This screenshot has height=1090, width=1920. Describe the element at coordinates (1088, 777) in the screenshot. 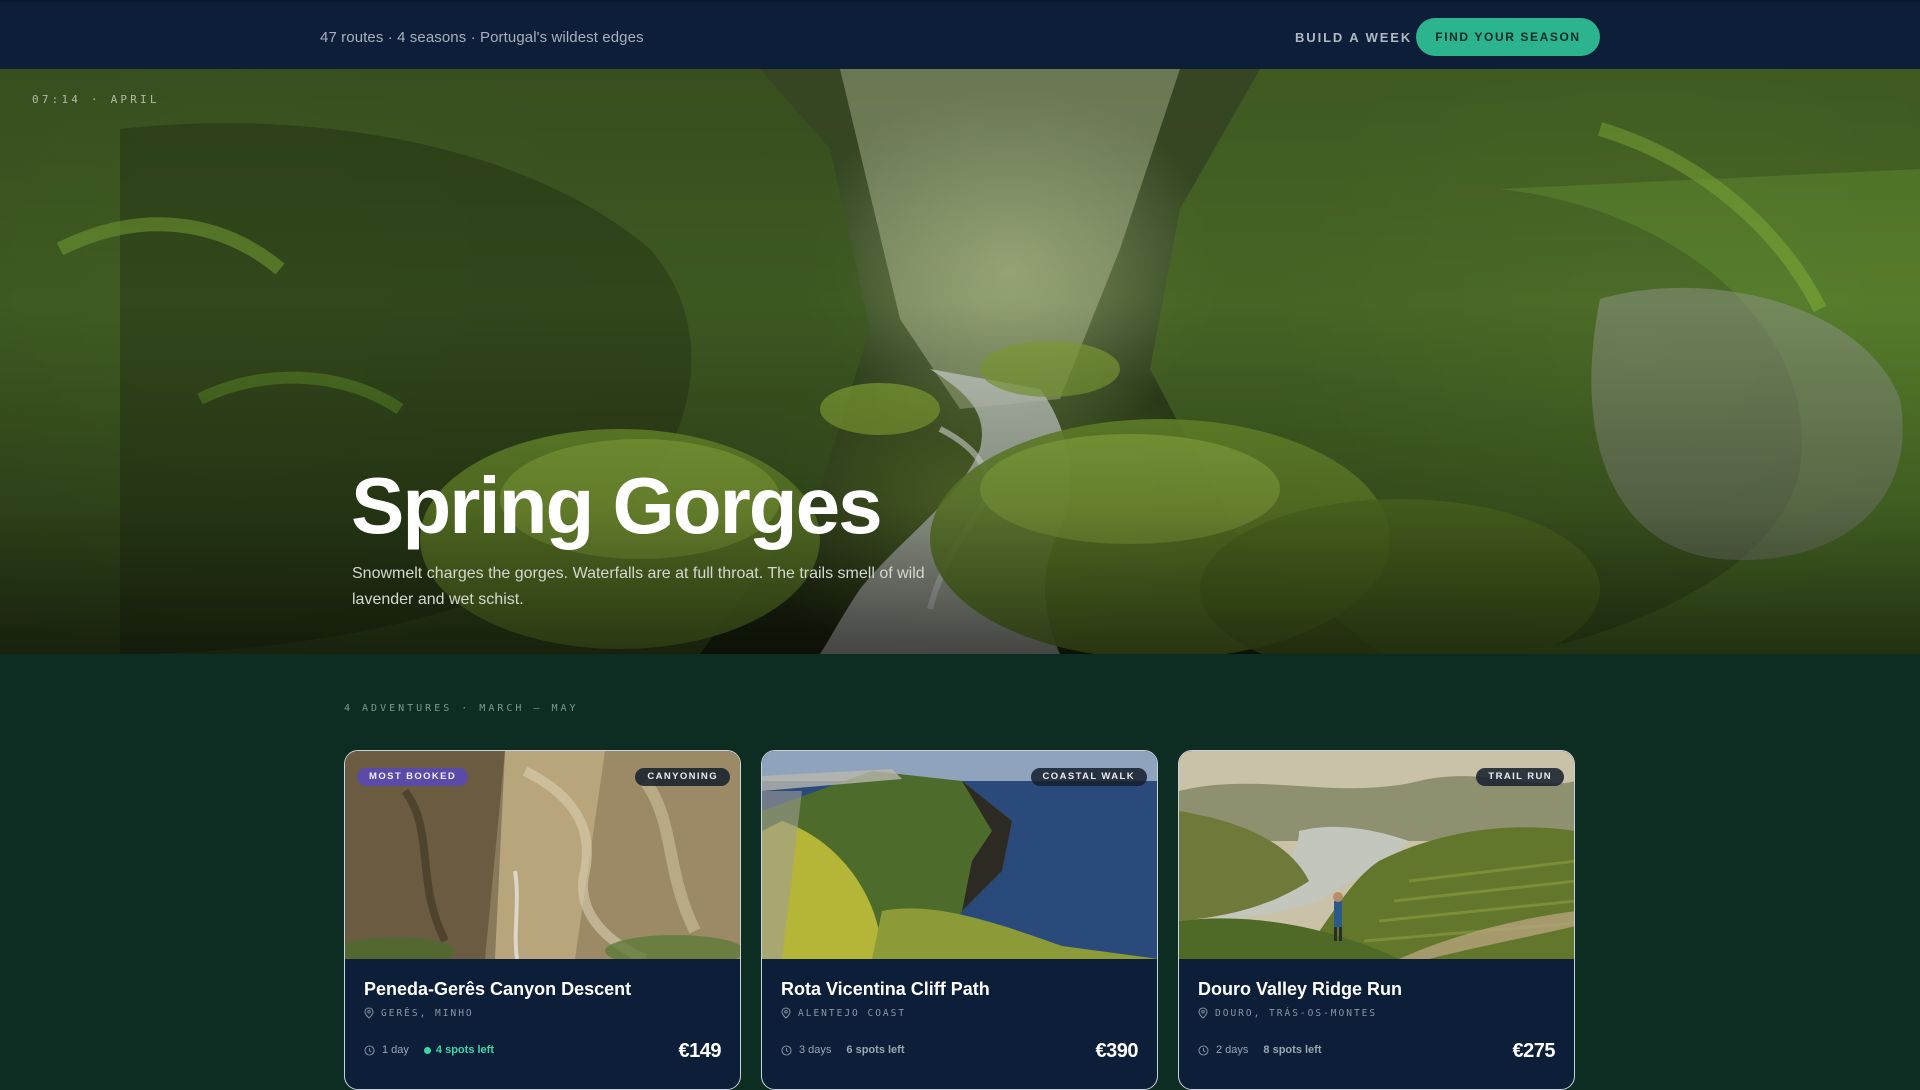

I see `activity-type-badge: COASTAL WALK` at that location.